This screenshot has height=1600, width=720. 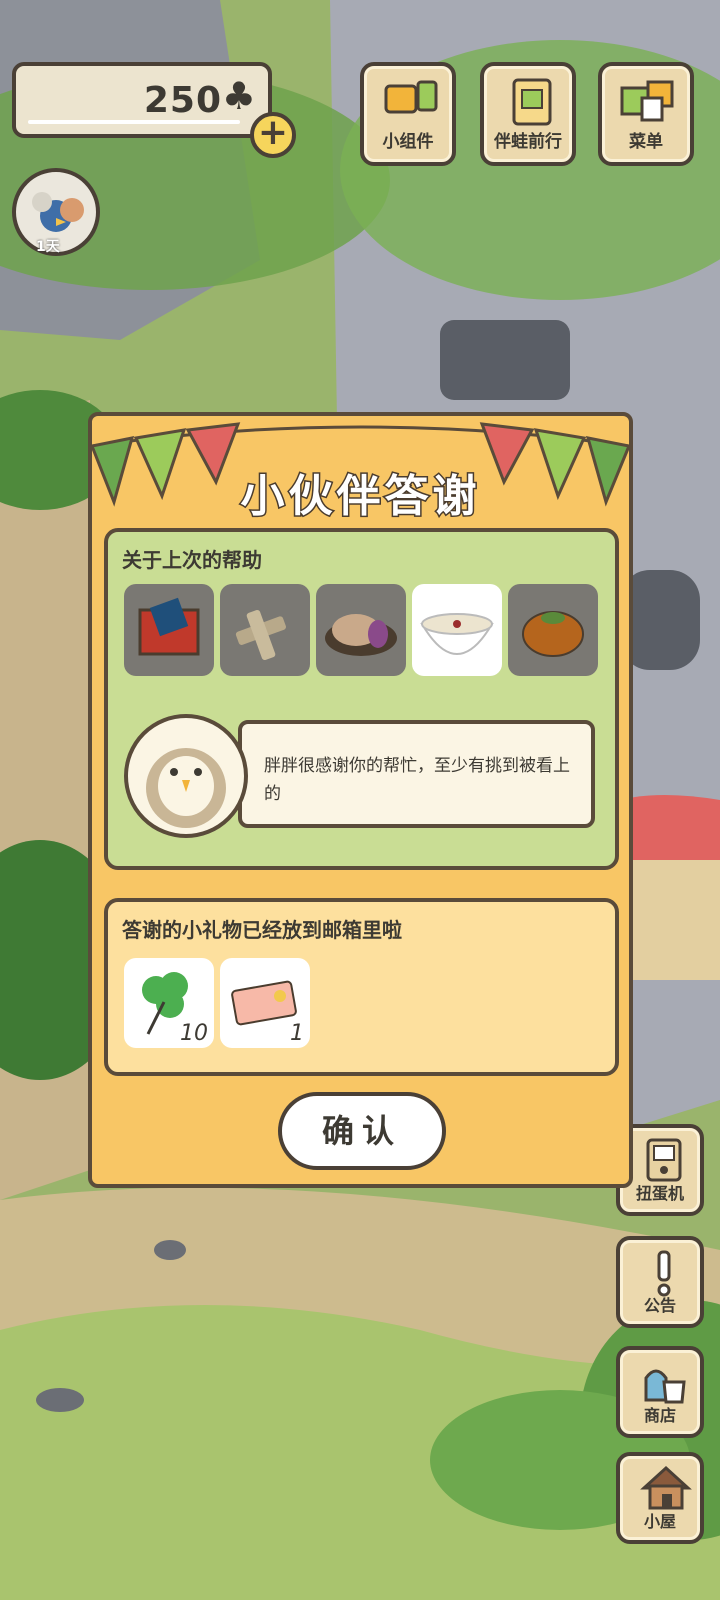 I want to click on item-persimmon, so click(x=553, y=630).